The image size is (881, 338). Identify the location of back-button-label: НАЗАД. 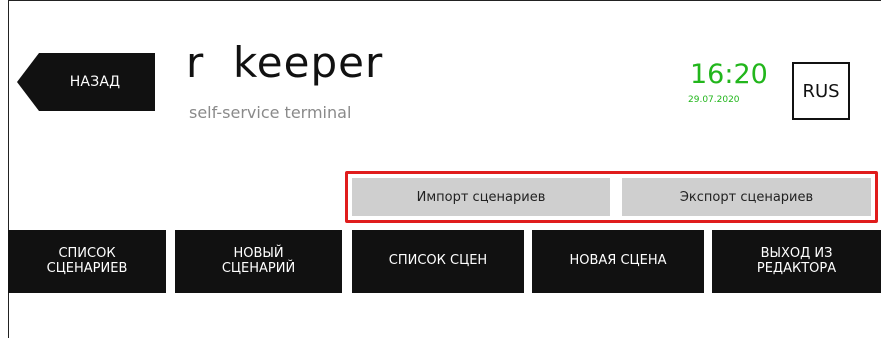
(95, 82).